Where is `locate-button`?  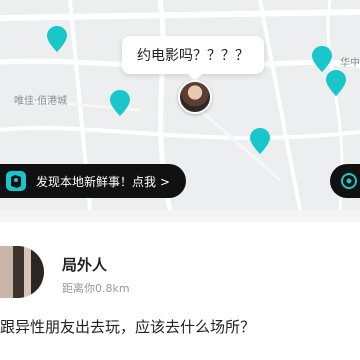 locate-button is located at coordinates (345, 181).